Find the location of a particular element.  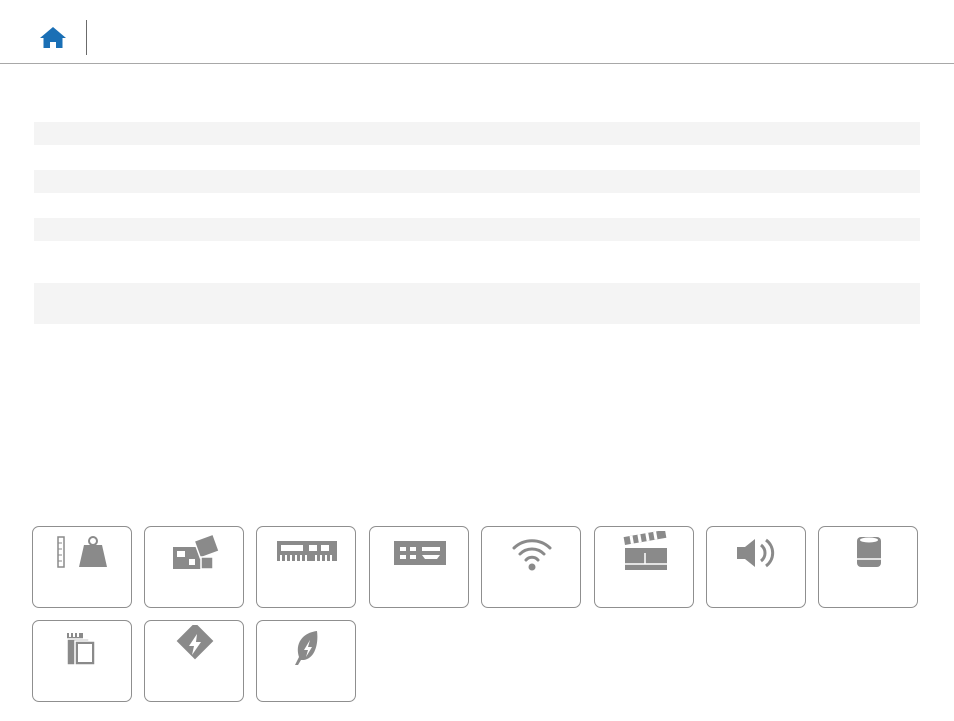

home-button is located at coordinates (53, 38).